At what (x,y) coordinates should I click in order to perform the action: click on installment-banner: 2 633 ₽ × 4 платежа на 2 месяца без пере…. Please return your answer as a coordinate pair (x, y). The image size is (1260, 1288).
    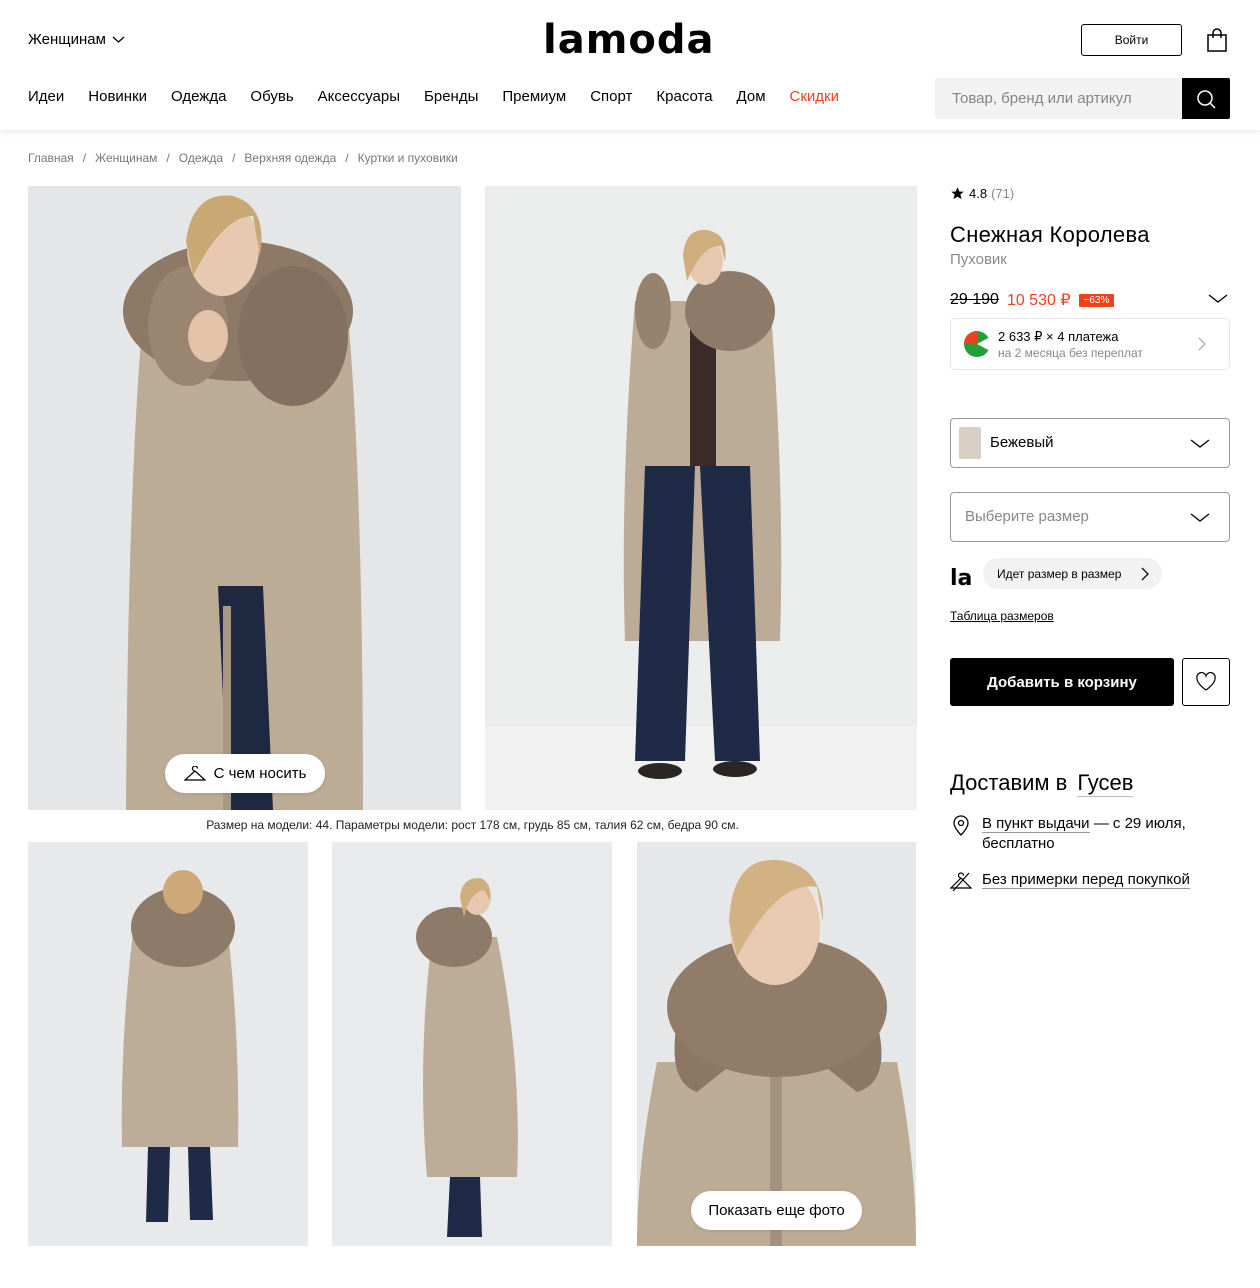
    Looking at the image, I should click on (1090, 344).